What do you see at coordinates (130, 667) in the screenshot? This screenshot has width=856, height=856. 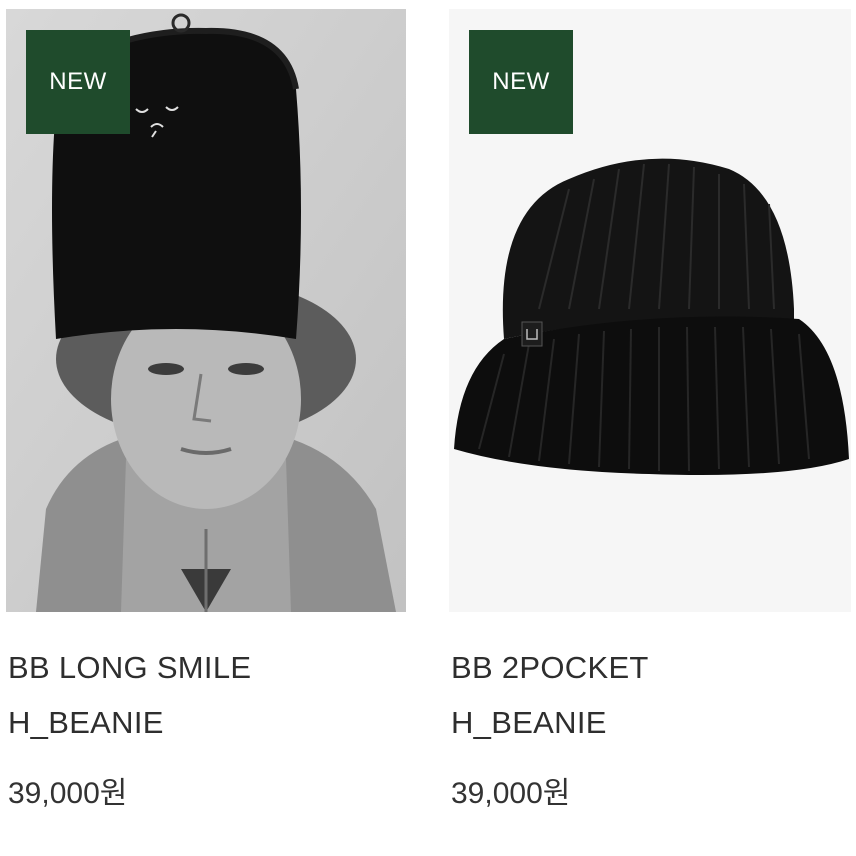 I see `product-name-line1: BB LONG SMILE` at bounding box center [130, 667].